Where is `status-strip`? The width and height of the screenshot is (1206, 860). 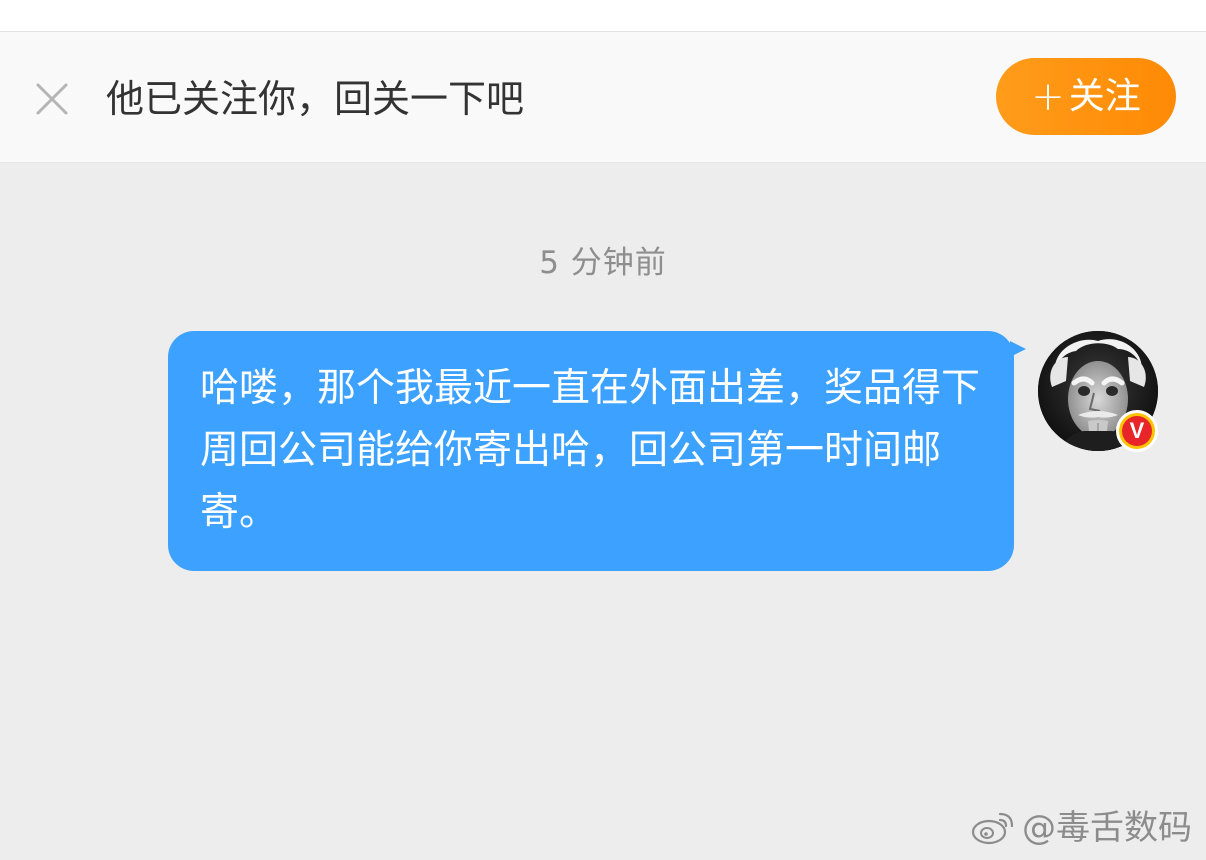
status-strip is located at coordinates (603, 16).